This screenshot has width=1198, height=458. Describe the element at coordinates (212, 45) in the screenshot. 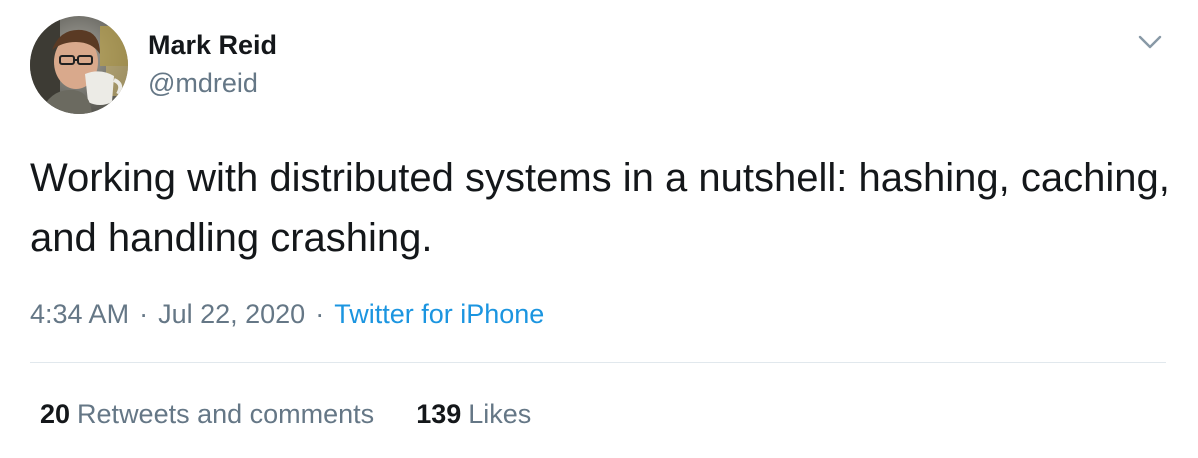

I see `author-display-name: Mark Reid` at that location.